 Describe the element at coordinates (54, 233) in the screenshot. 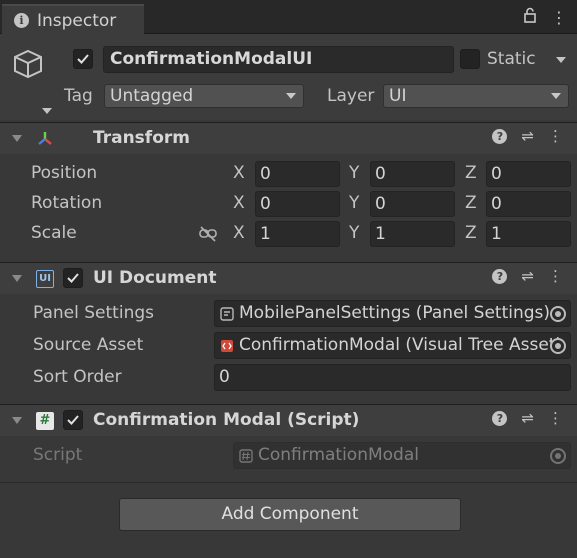

I see `scale-label: Scale` at that location.